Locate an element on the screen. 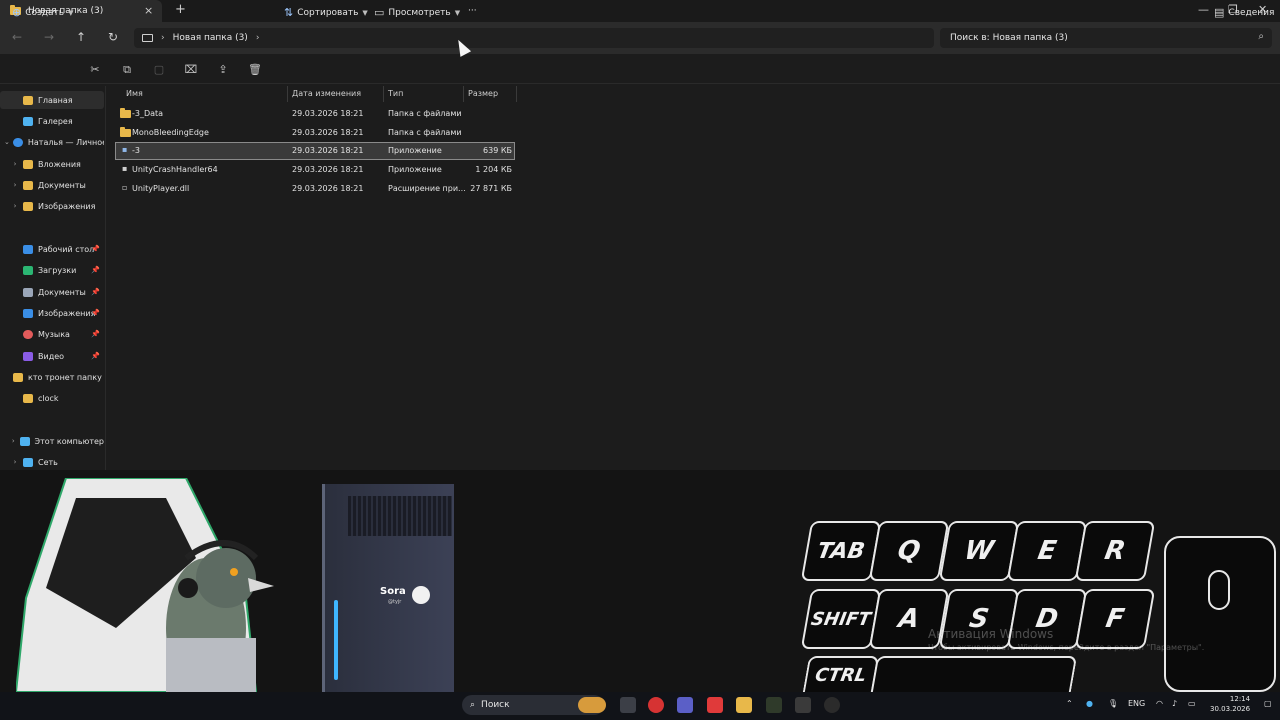 The image size is (1280, 720). nav-item-downloads: Загрузки 📌 is located at coordinates (52, 270).